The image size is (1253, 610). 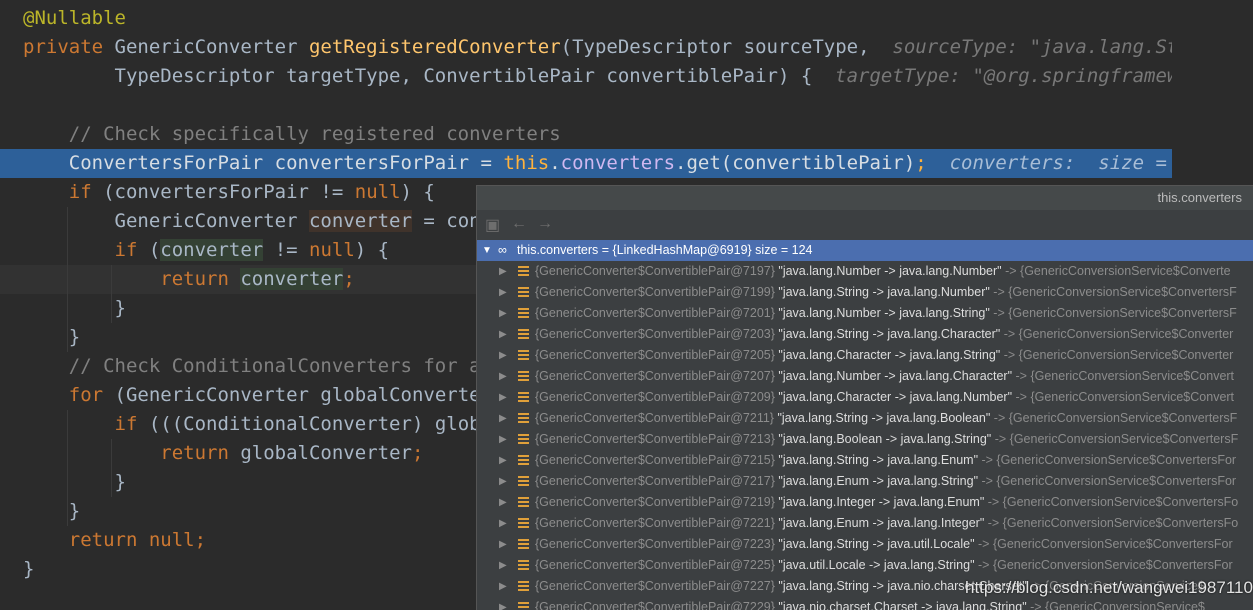 What do you see at coordinates (1117, 334) in the screenshot?
I see `entry-value: -> {GenericConversionService$Converter` at bounding box center [1117, 334].